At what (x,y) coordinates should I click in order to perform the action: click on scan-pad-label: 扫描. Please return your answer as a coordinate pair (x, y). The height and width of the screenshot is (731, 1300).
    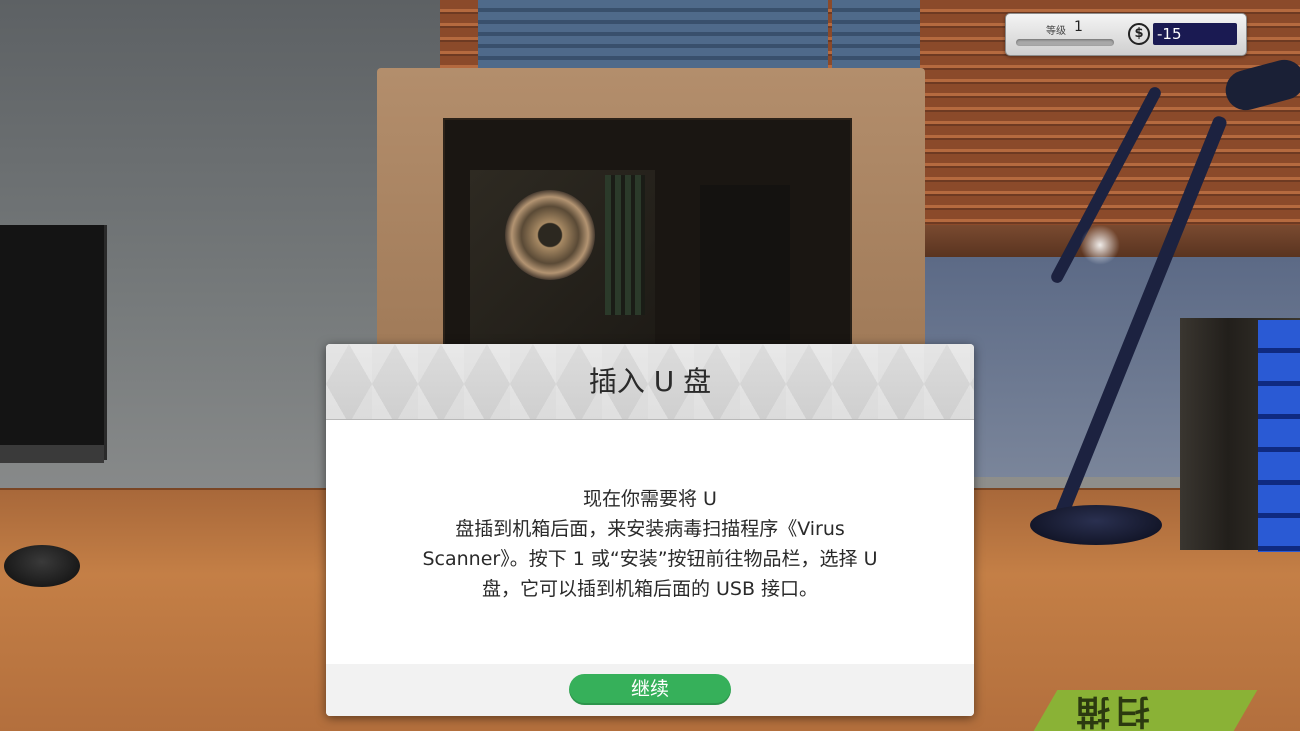
    Looking at the image, I should click on (1110, 711).